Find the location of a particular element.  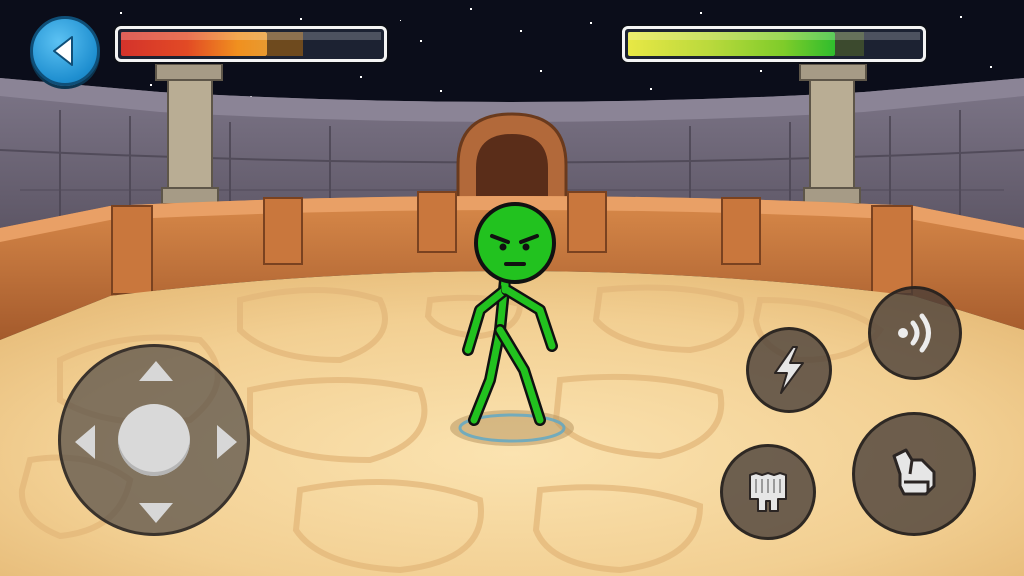

block-button is located at coordinates (768, 492).